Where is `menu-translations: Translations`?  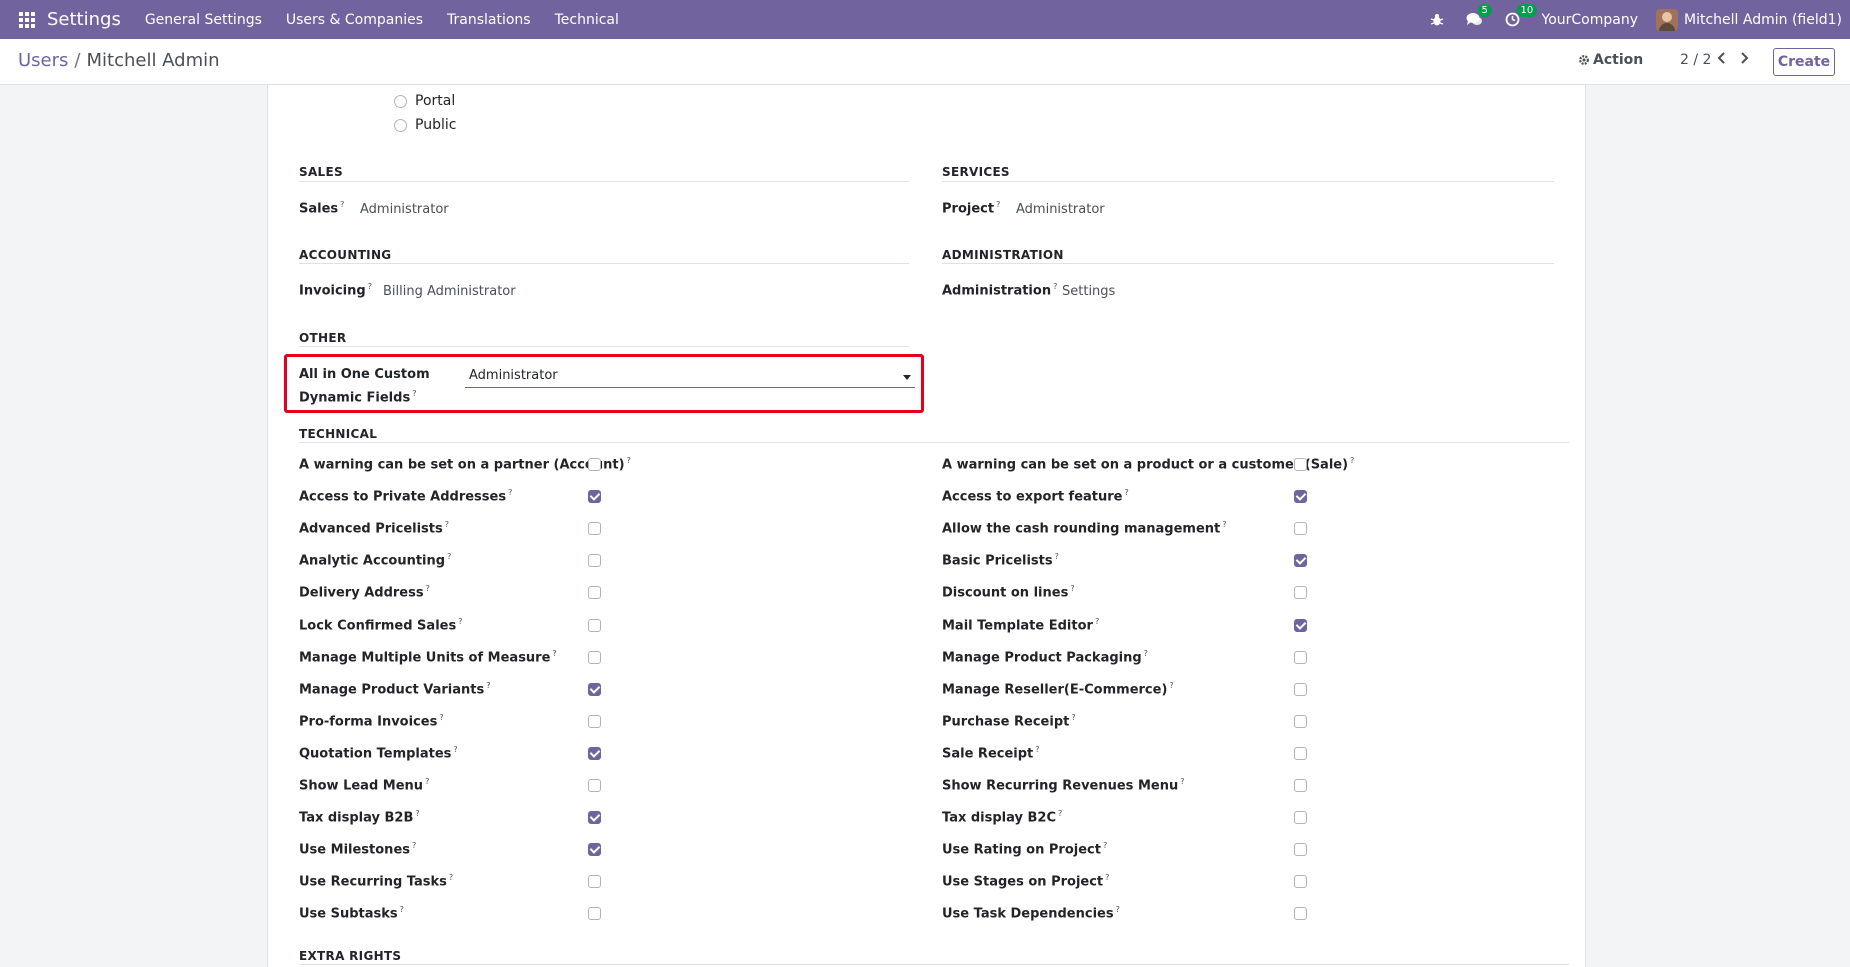
menu-translations: Translations is located at coordinates (489, 20).